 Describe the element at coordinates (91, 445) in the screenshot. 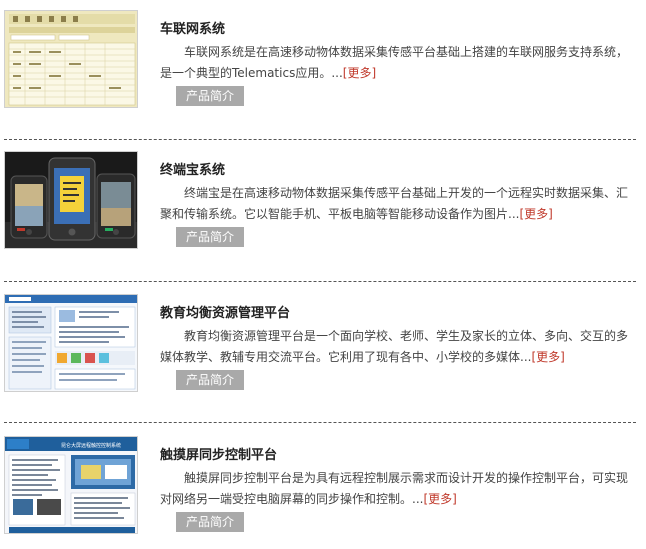

I see `thumbnail-caption: 昆仑大屏远程触控控制系统` at that location.